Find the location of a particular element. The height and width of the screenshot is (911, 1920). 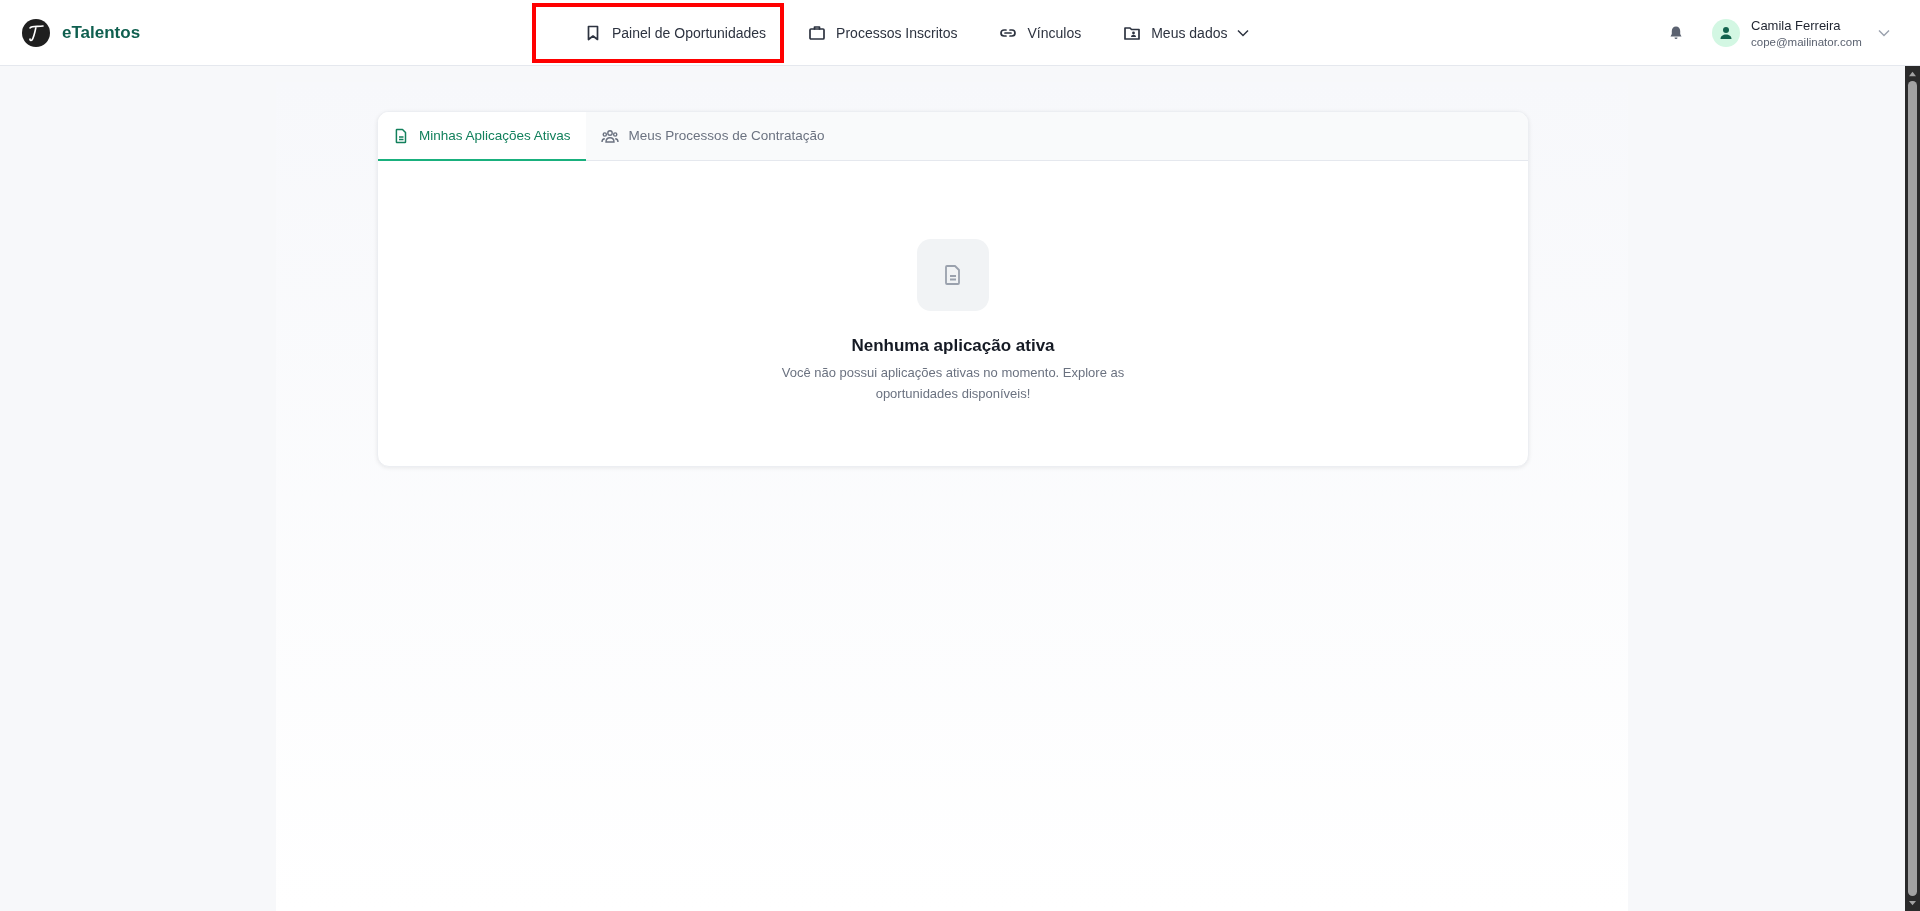

chevron-down-icon is located at coordinates (1243, 32).